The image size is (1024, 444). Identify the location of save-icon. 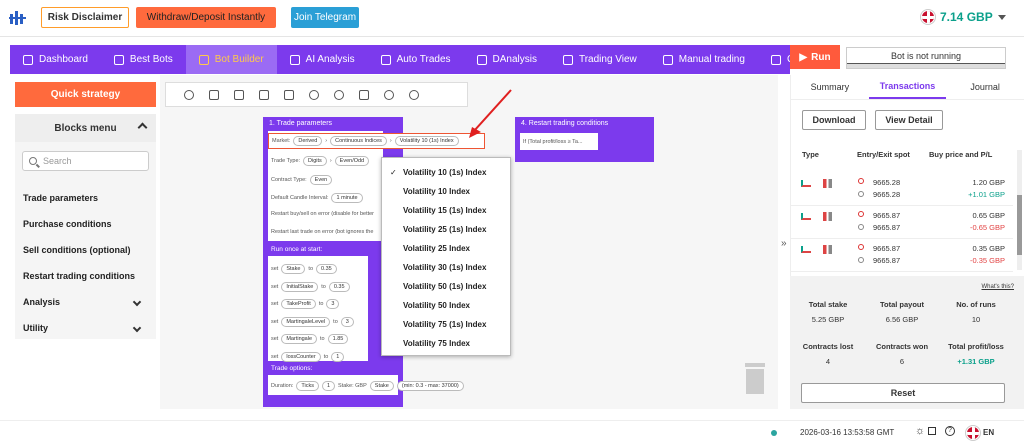
(363, 94).